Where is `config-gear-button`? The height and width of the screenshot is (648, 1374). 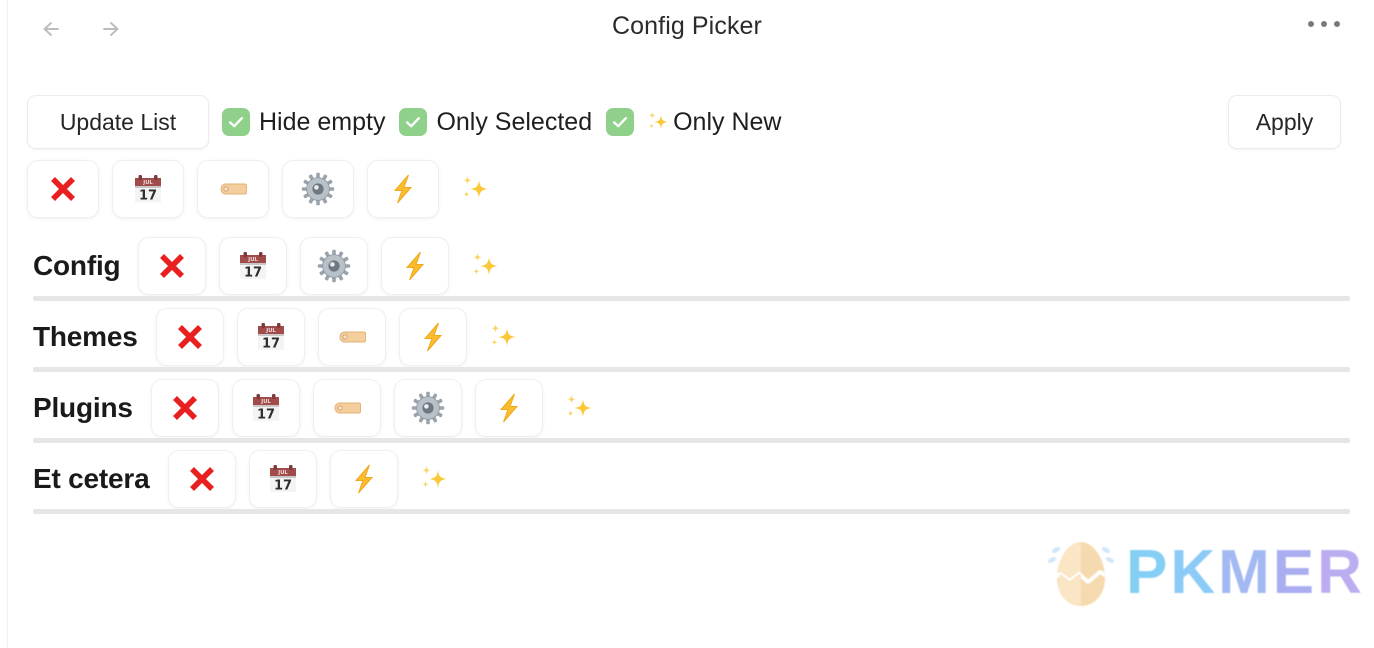
config-gear-button is located at coordinates (334, 265).